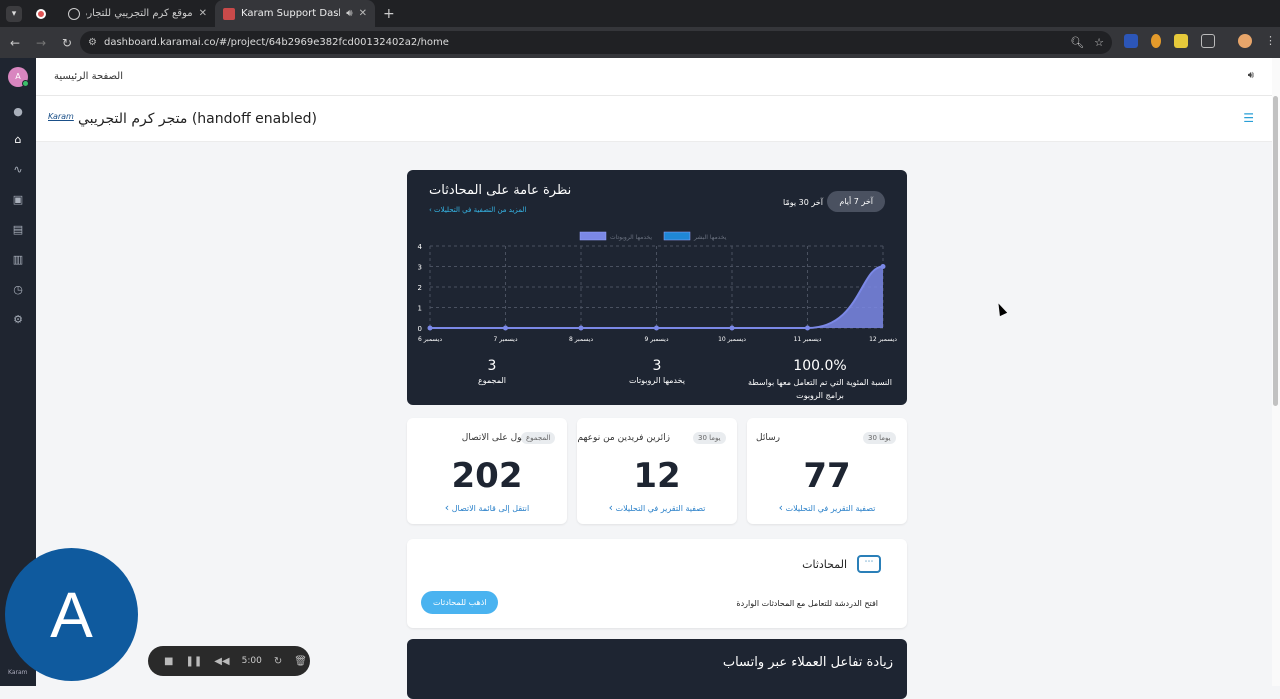  What do you see at coordinates (1156, 41) in the screenshot?
I see `extension-flame-icon` at bounding box center [1156, 41].